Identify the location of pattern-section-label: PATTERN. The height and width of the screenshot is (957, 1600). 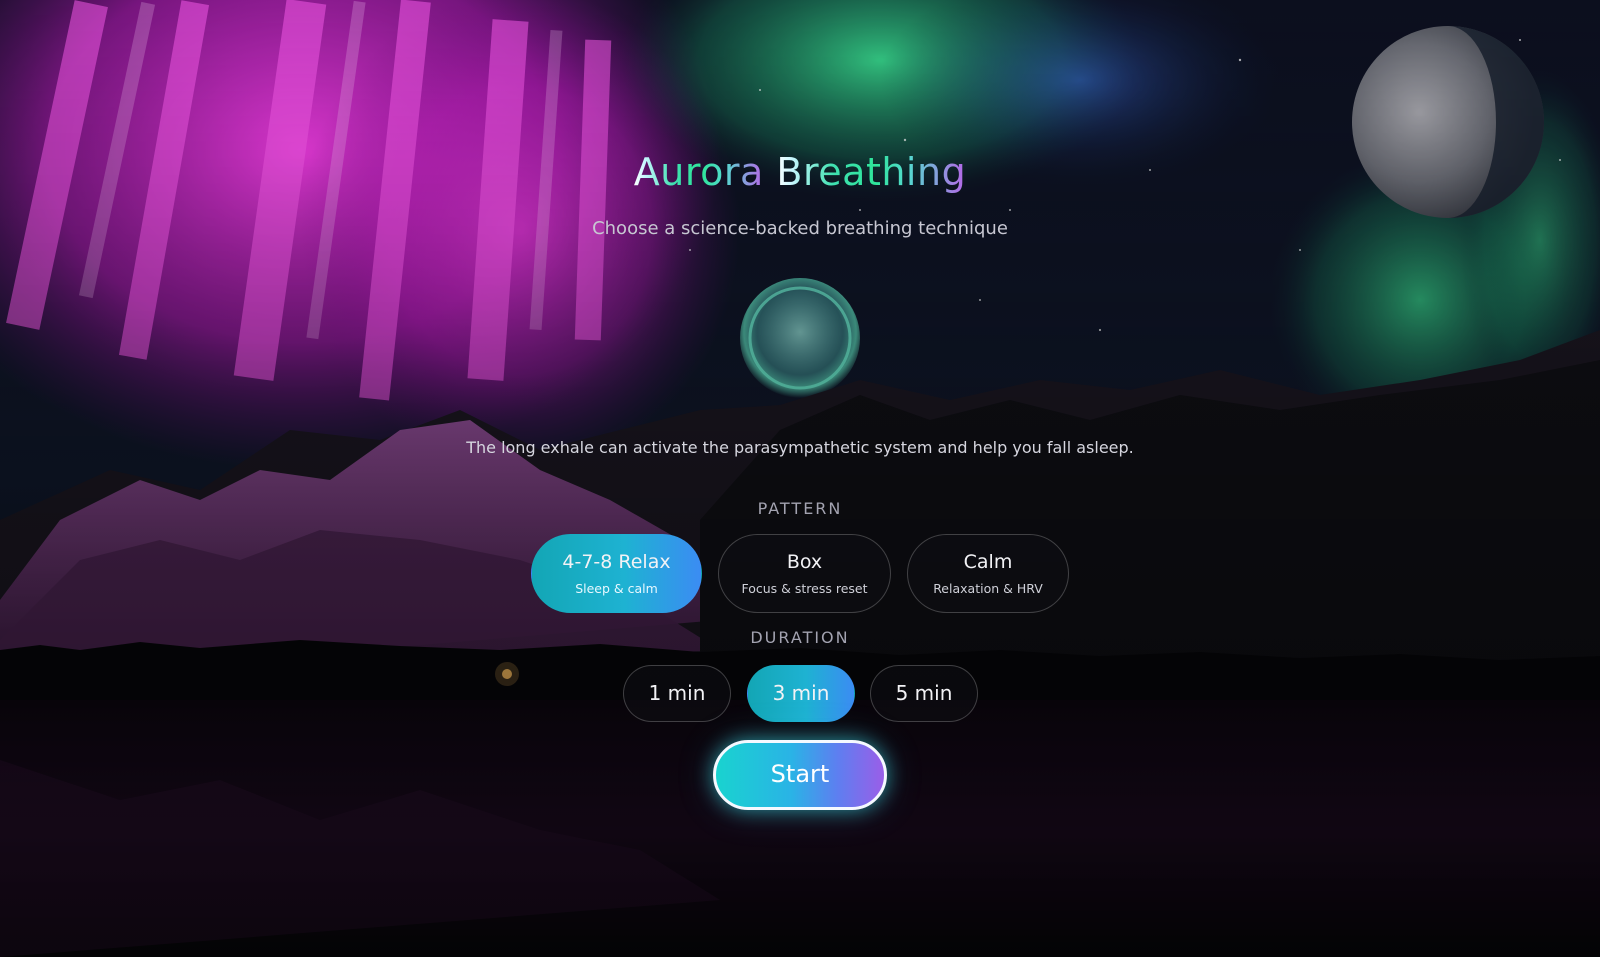
(800, 508).